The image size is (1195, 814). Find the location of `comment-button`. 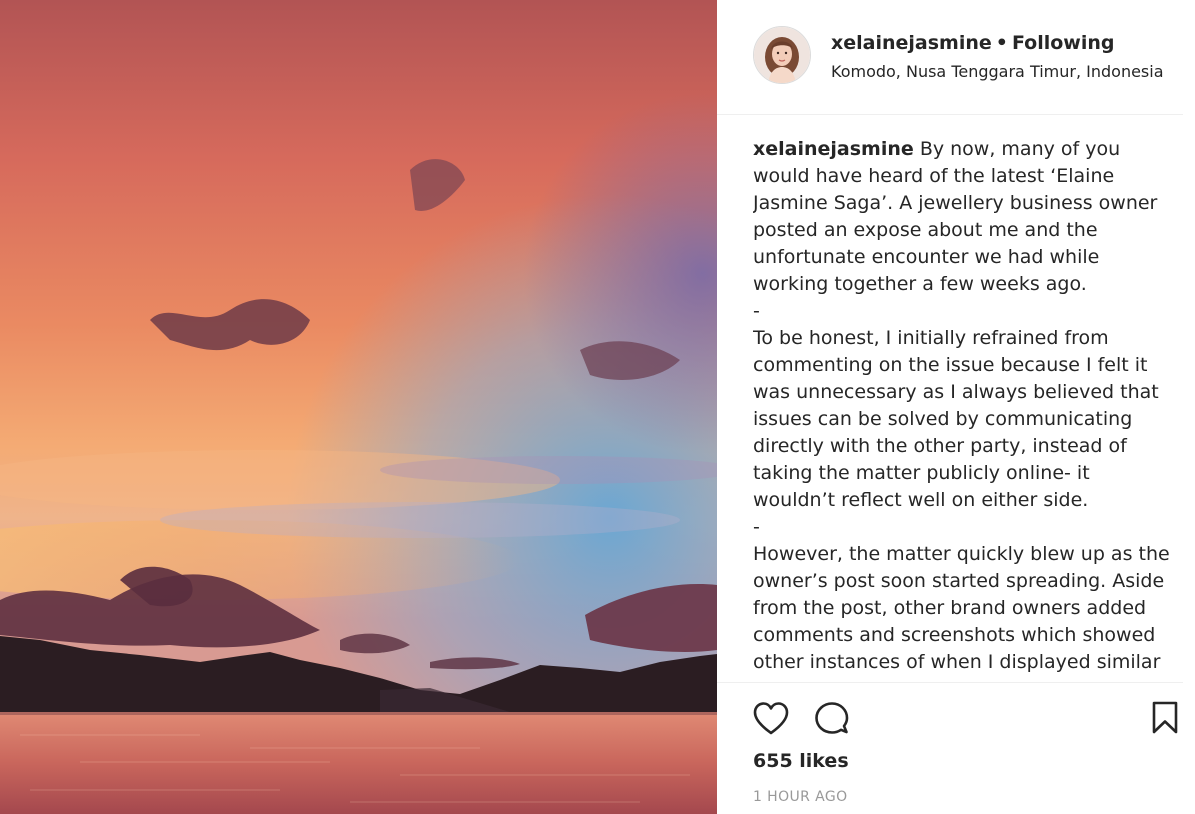

comment-button is located at coordinates (831, 718).